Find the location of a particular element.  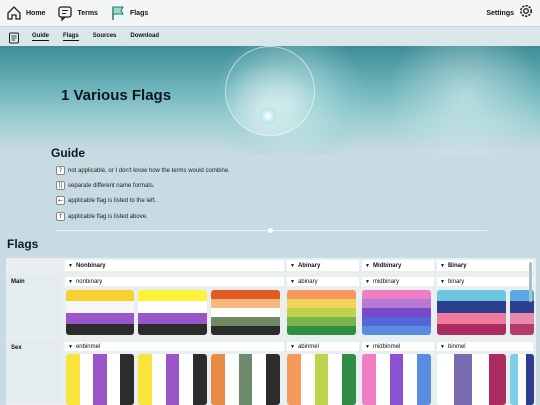

term-label: ▼ midbinary is located at coordinates (398, 281).